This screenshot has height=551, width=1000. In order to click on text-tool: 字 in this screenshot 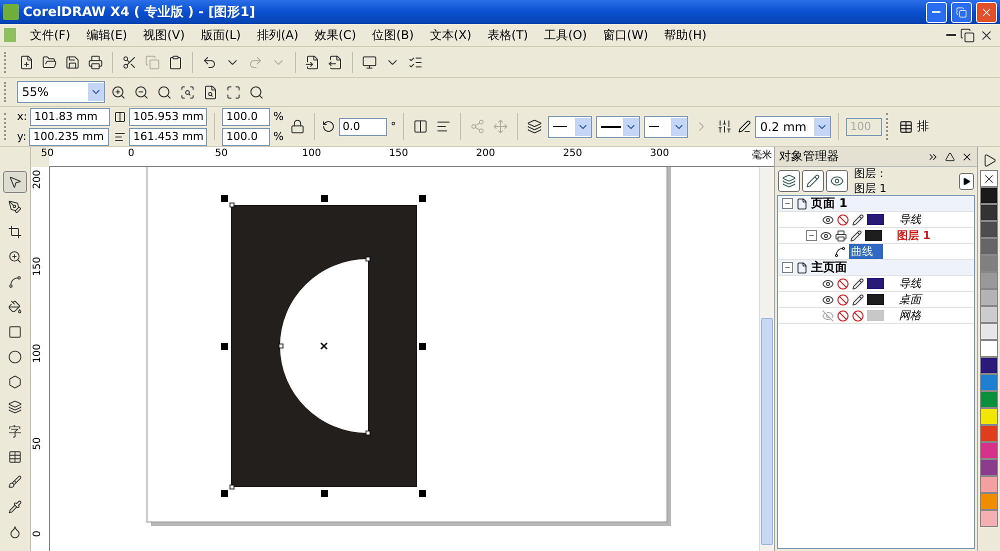, I will do `click(15, 432)`.